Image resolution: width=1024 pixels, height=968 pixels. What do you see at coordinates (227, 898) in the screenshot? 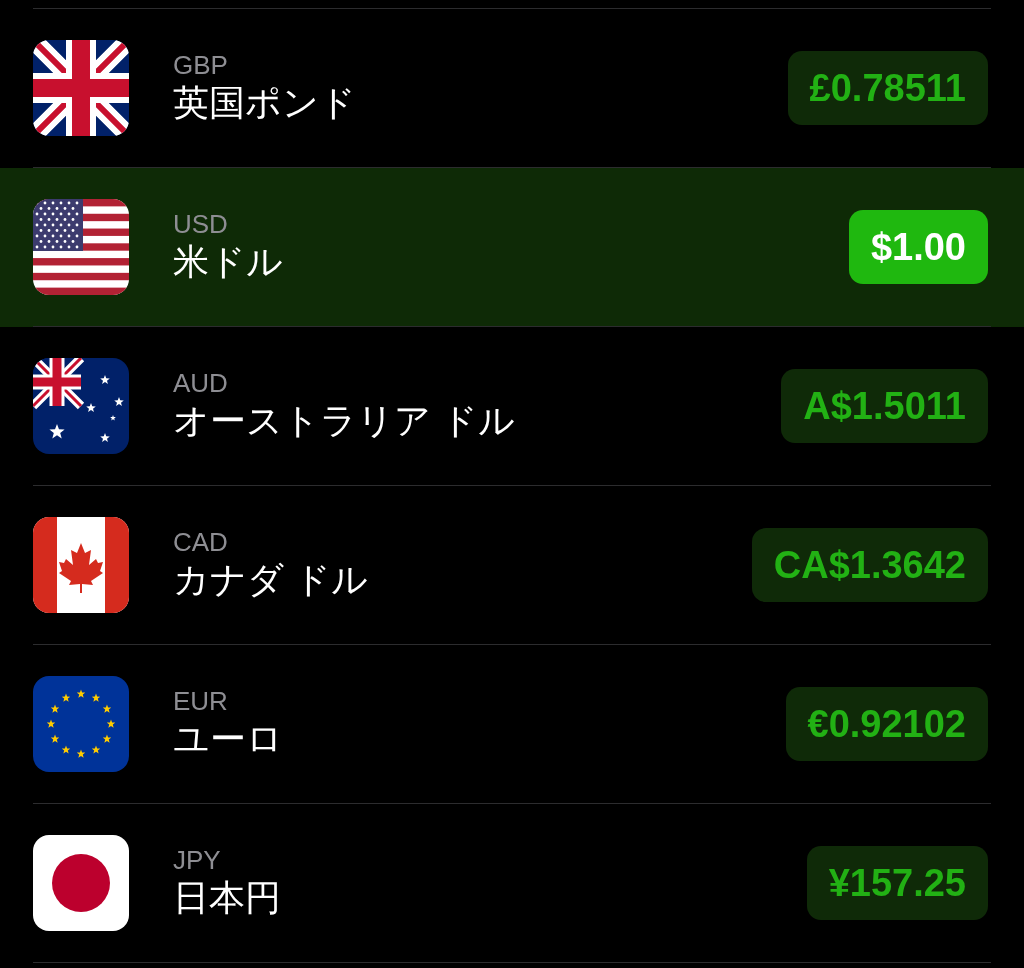
I see `currency-name: 日本円` at bounding box center [227, 898].